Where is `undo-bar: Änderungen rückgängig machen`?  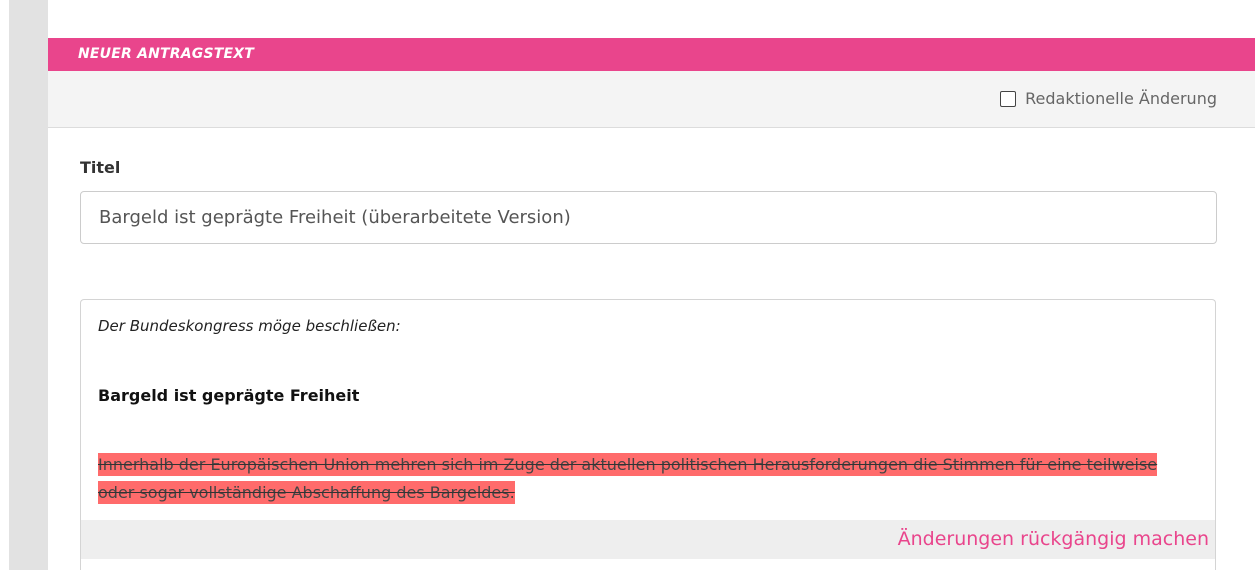 undo-bar: Änderungen rückgängig machen is located at coordinates (648, 539).